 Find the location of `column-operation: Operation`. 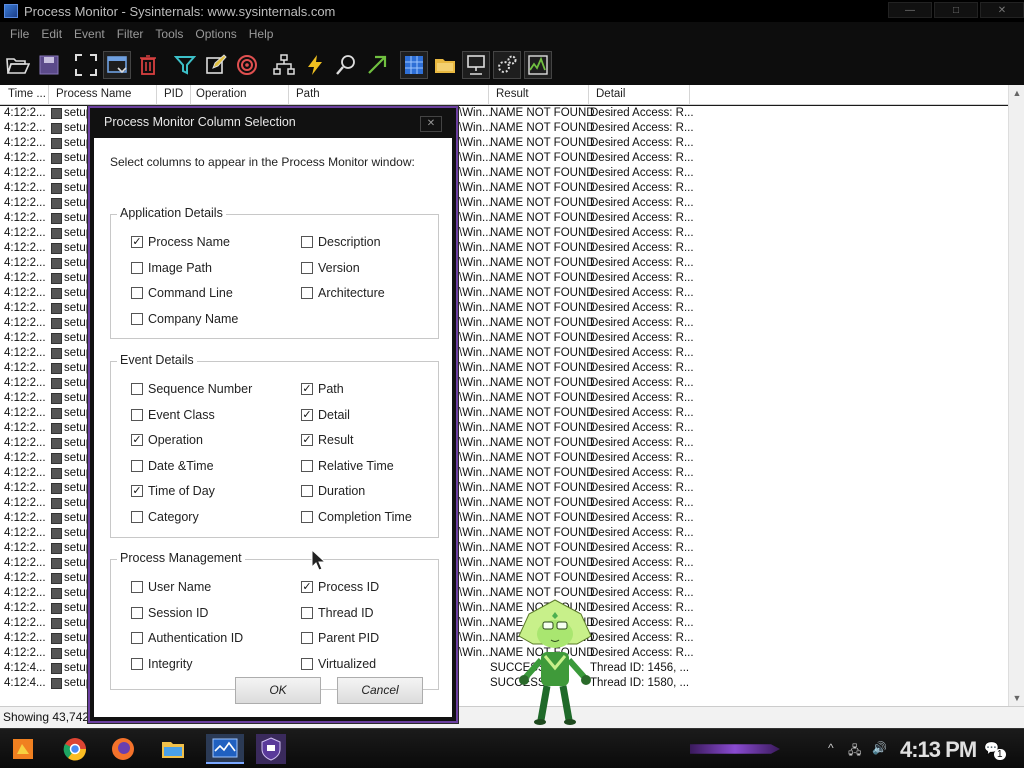

column-operation: Operation is located at coordinates (241, 94).